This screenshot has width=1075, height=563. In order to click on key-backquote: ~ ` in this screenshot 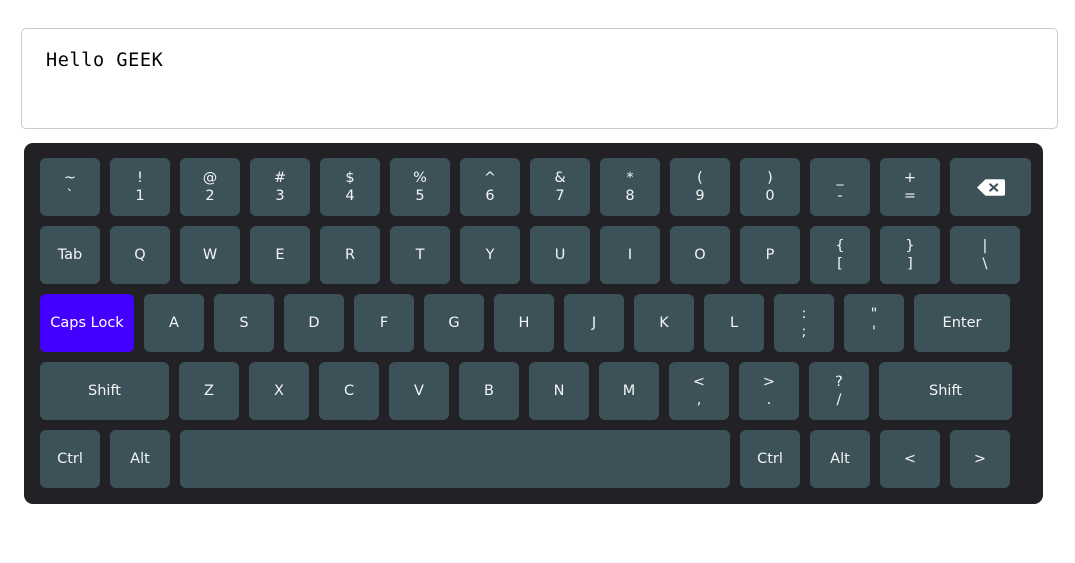, I will do `click(70, 187)`.